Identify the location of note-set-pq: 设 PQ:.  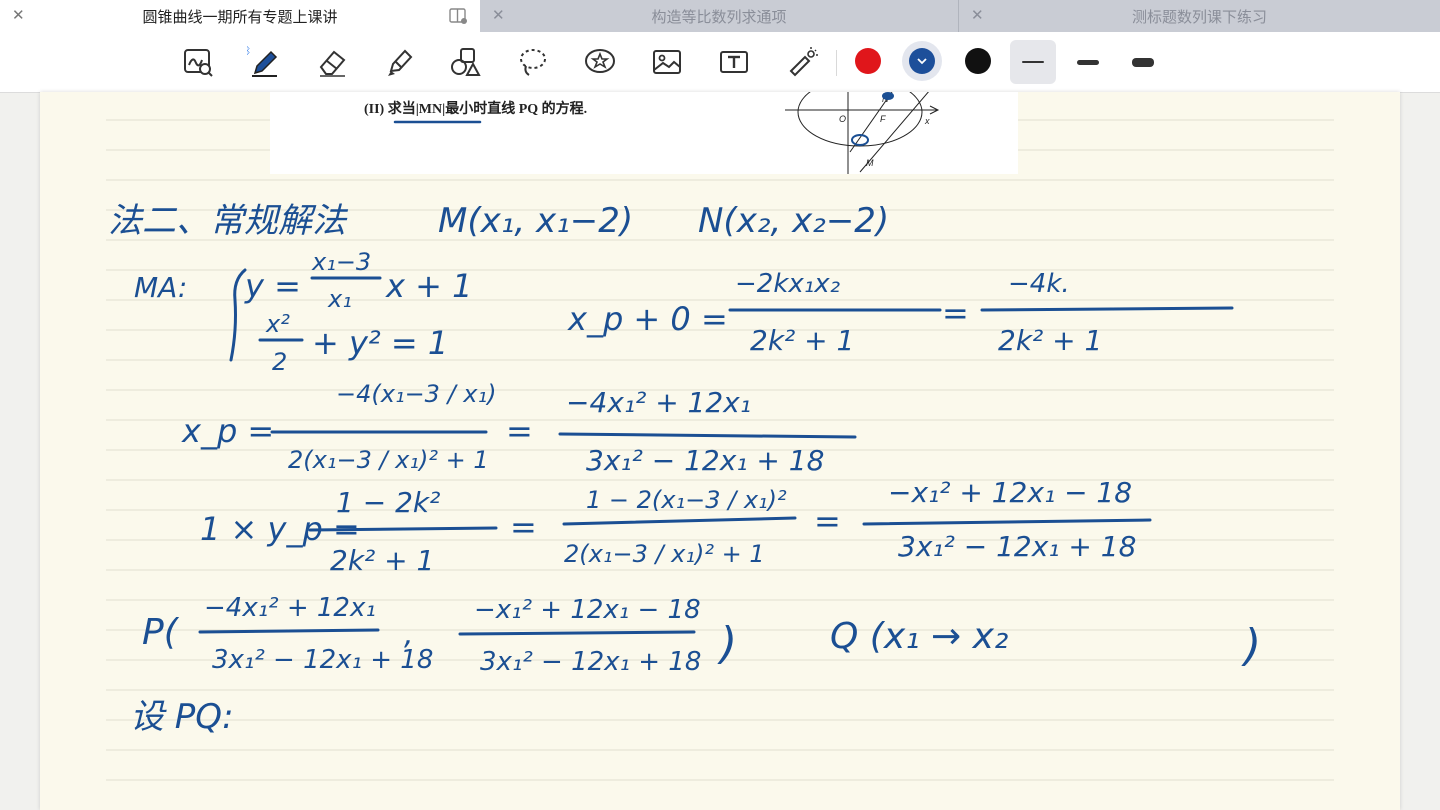
(182, 717).